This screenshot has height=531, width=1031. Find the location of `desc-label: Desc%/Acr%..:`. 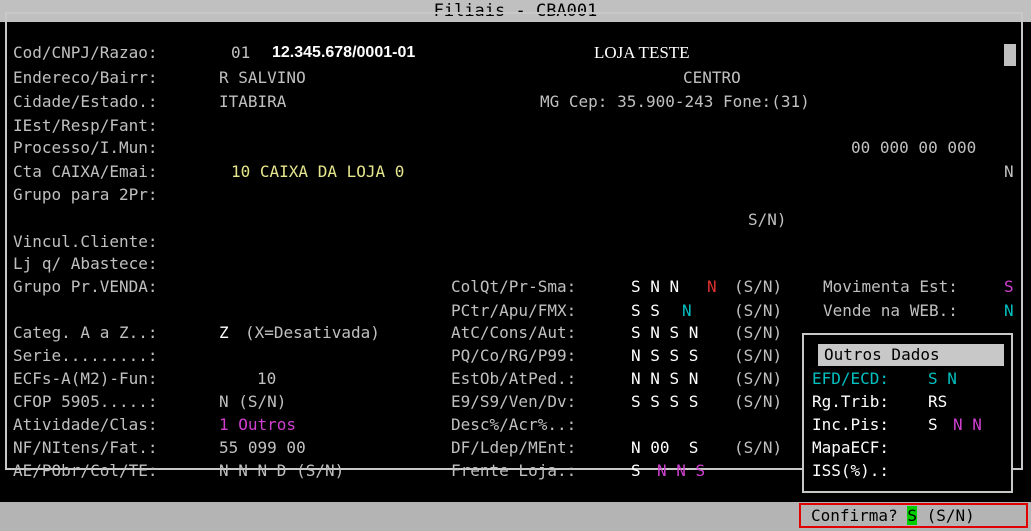

desc-label: Desc%/Acr%..: is located at coordinates (514, 424).